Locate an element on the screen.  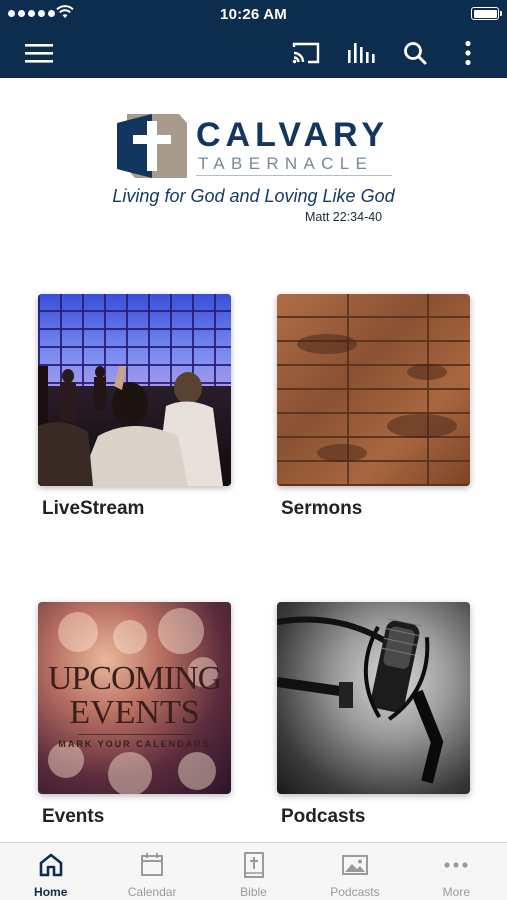
church-name: CALVARY is located at coordinates (293, 135).